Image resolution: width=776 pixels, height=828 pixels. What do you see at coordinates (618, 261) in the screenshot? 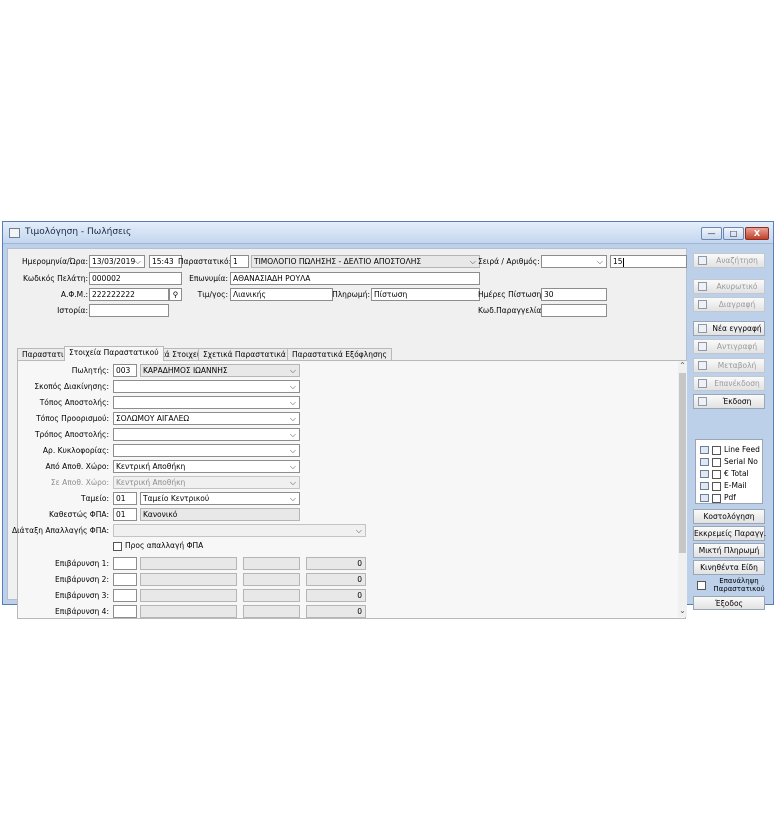
I see `number-value: 15` at bounding box center [618, 261].